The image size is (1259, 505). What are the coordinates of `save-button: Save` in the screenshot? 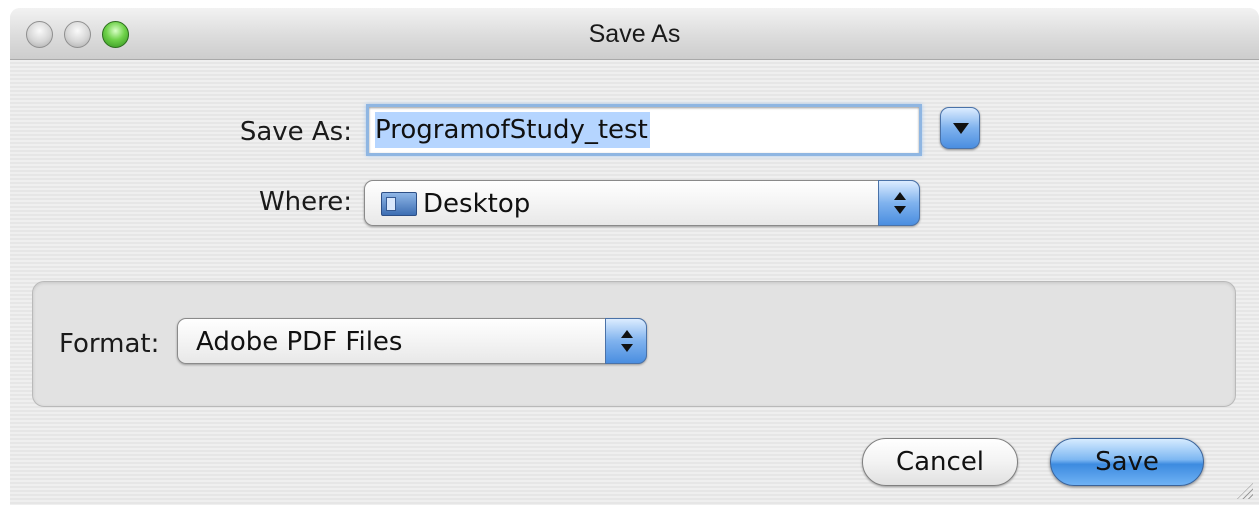 It's located at (1127, 462).